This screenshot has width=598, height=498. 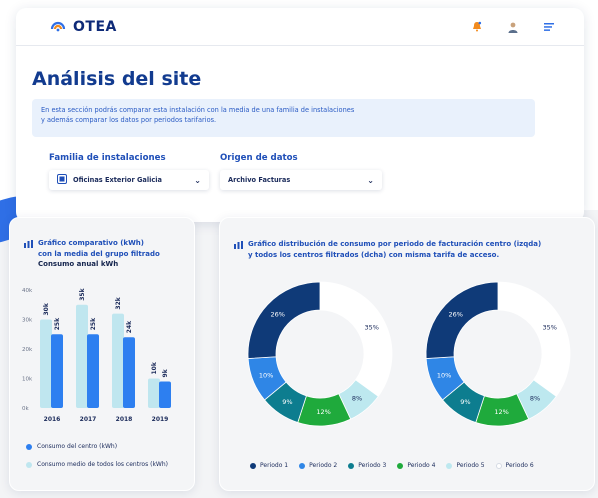 What do you see at coordinates (300, 27) in the screenshot?
I see `top-navbar: OTEA` at bounding box center [300, 27].